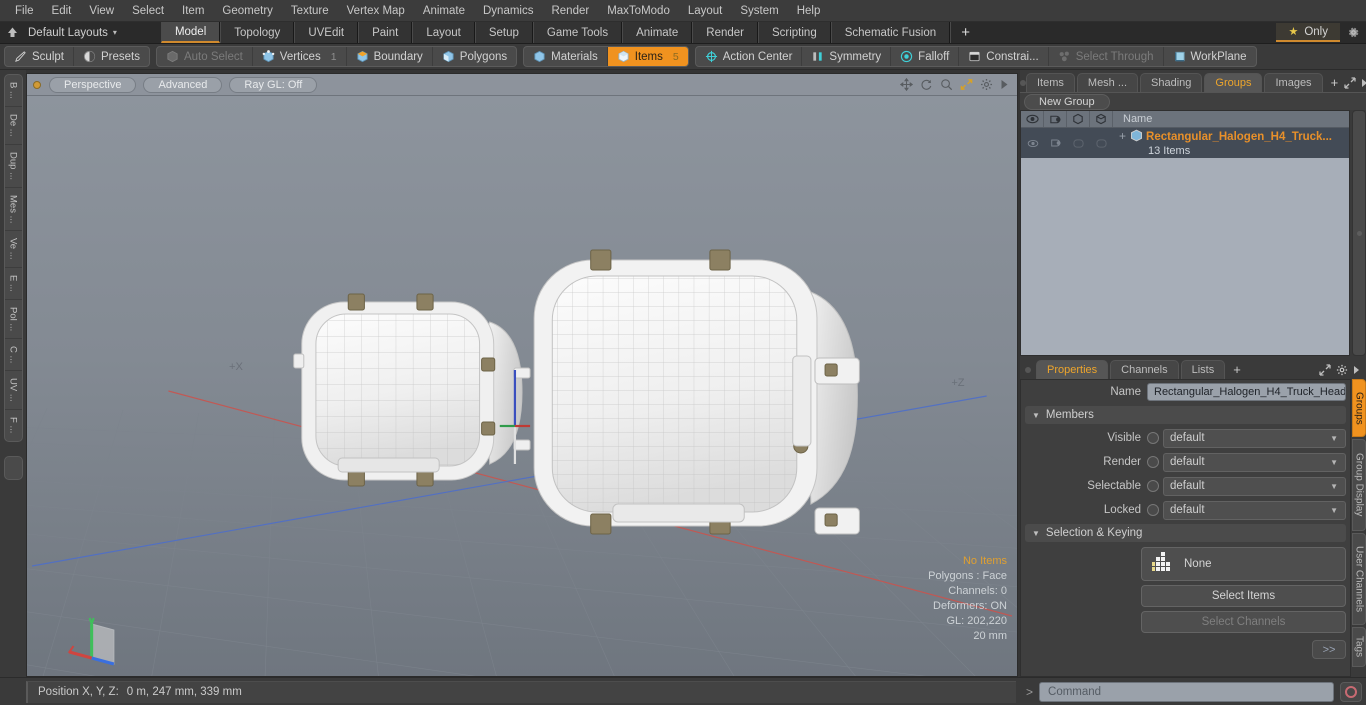 The width and height of the screenshot is (1366, 705). What do you see at coordinates (1359, 579) in the screenshot?
I see `side-tab-user-channels: User Channels` at bounding box center [1359, 579].